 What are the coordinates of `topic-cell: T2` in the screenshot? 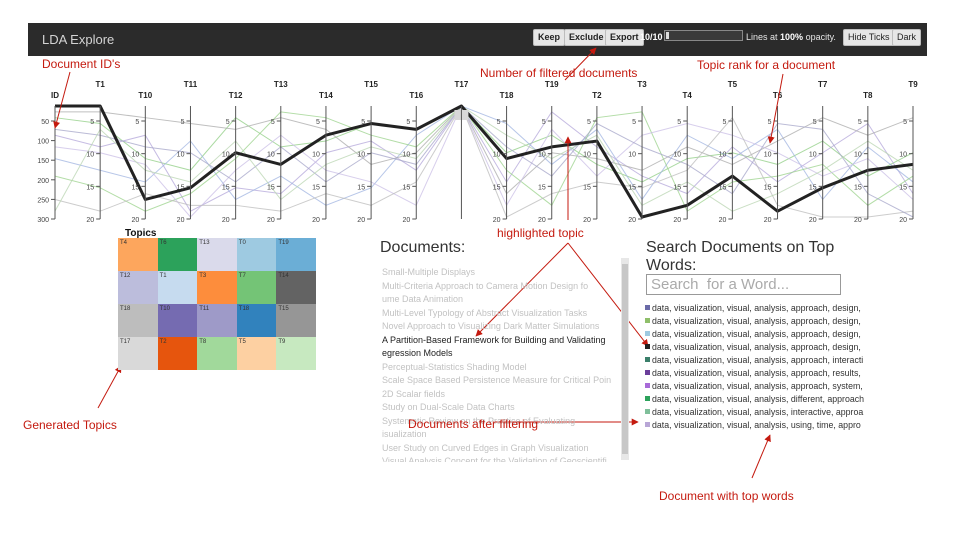 It's located at (177, 353).